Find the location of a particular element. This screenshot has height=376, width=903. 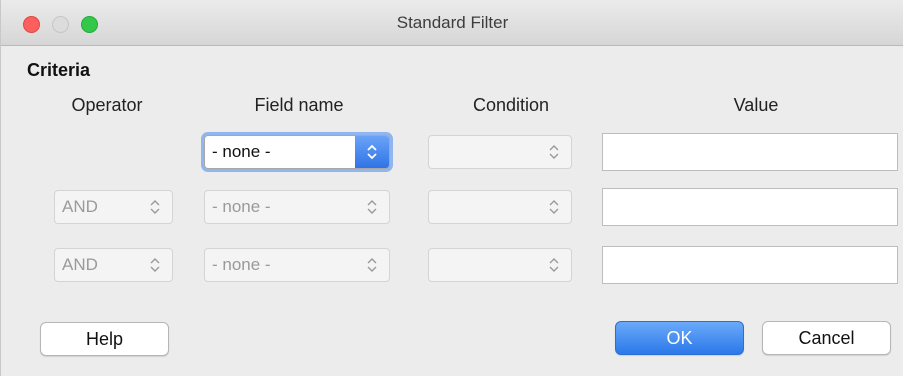

operator-select-2-value: AND is located at coordinates (80, 206).